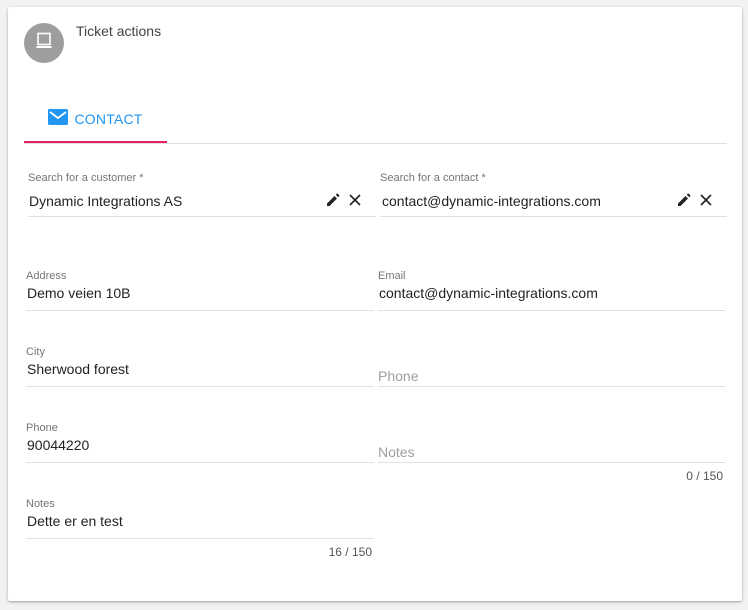 The height and width of the screenshot is (610, 748). I want to click on email-input: contact@dynamic-integrations.com, so click(488, 293).